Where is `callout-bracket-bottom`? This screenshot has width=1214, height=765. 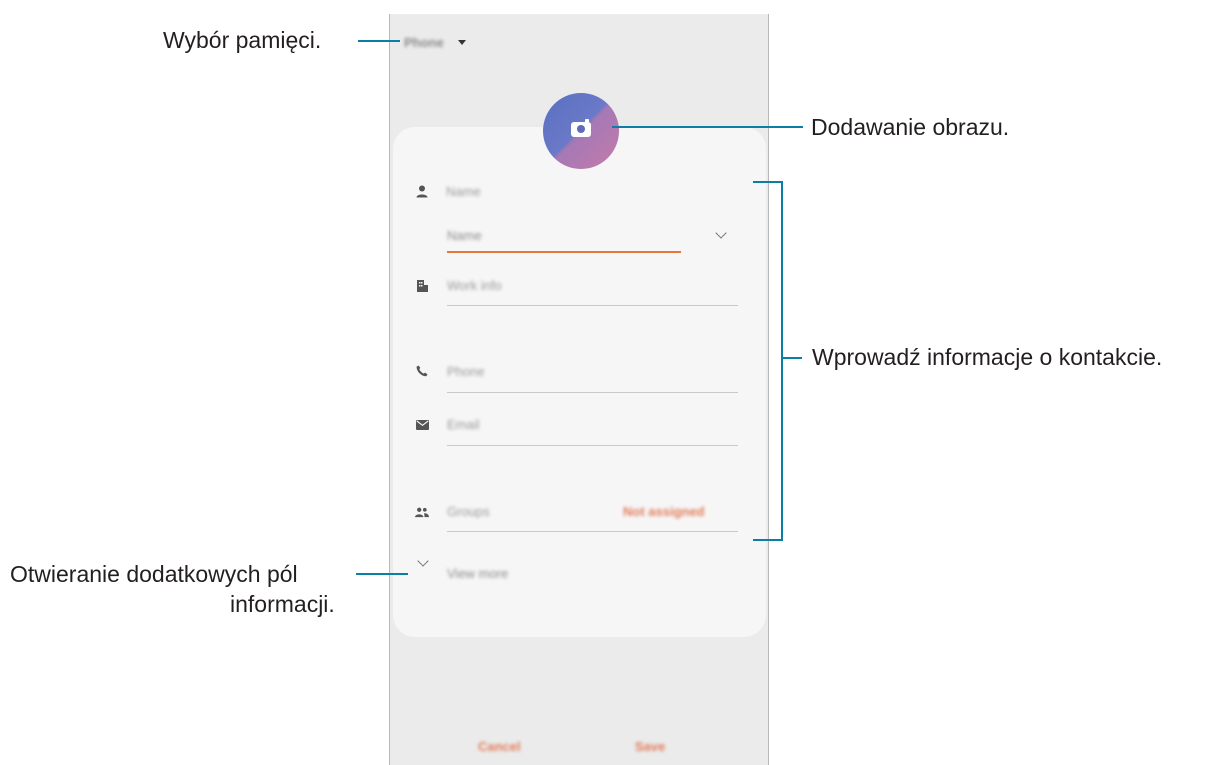 callout-bracket-bottom is located at coordinates (768, 540).